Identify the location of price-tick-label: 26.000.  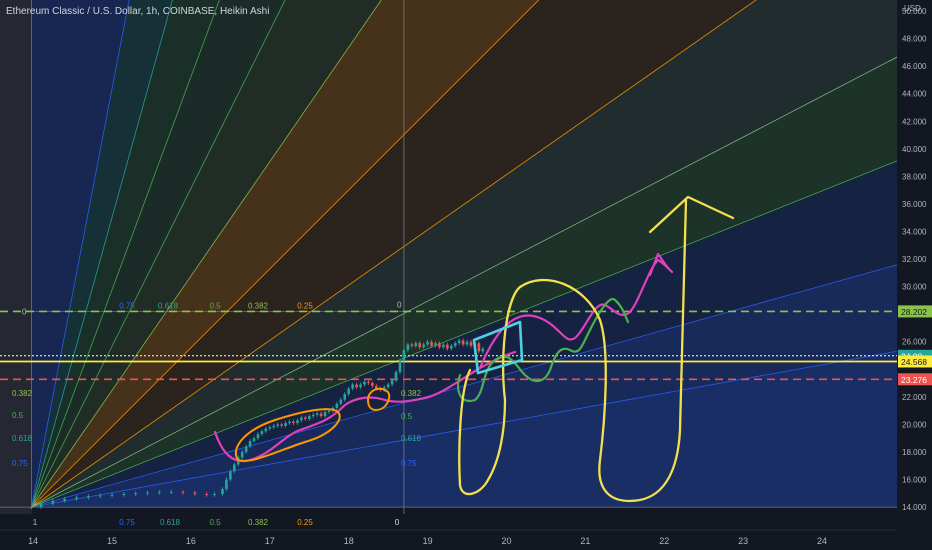
(914, 342).